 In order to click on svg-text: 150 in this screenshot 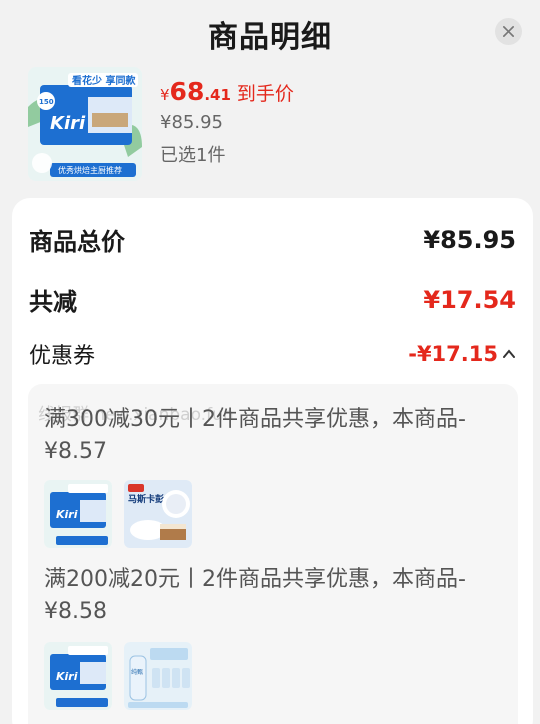, I will do `click(46, 102)`.